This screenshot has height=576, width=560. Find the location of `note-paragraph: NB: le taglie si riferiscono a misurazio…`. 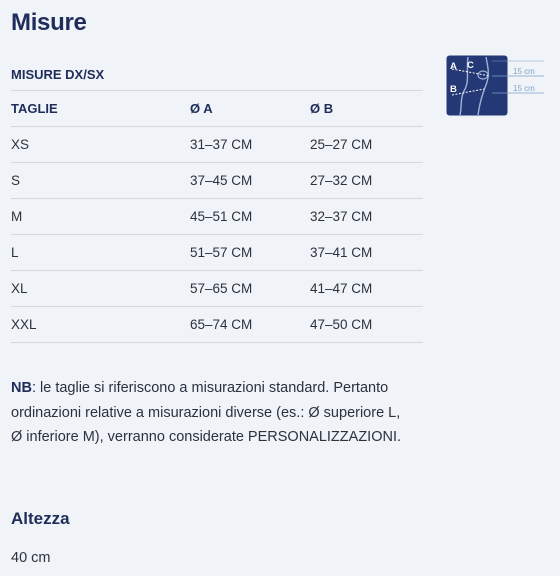

note-paragraph: NB: le taglie si riferiscono a misurazio… is located at coordinates (211, 413).